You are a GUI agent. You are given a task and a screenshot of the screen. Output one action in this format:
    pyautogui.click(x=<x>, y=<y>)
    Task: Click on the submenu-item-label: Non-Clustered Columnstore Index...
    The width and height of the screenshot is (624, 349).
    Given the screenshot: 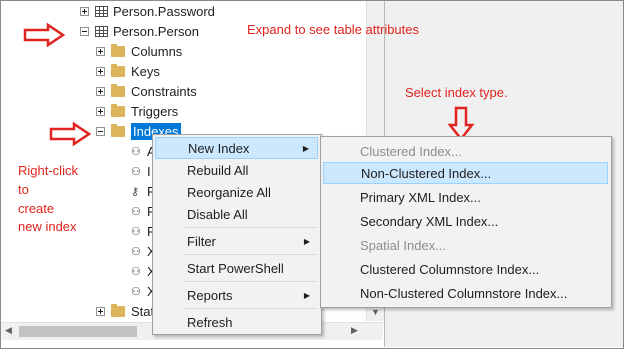 What is the action you would take?
    pyautogui.click(x=464, y=293)
    